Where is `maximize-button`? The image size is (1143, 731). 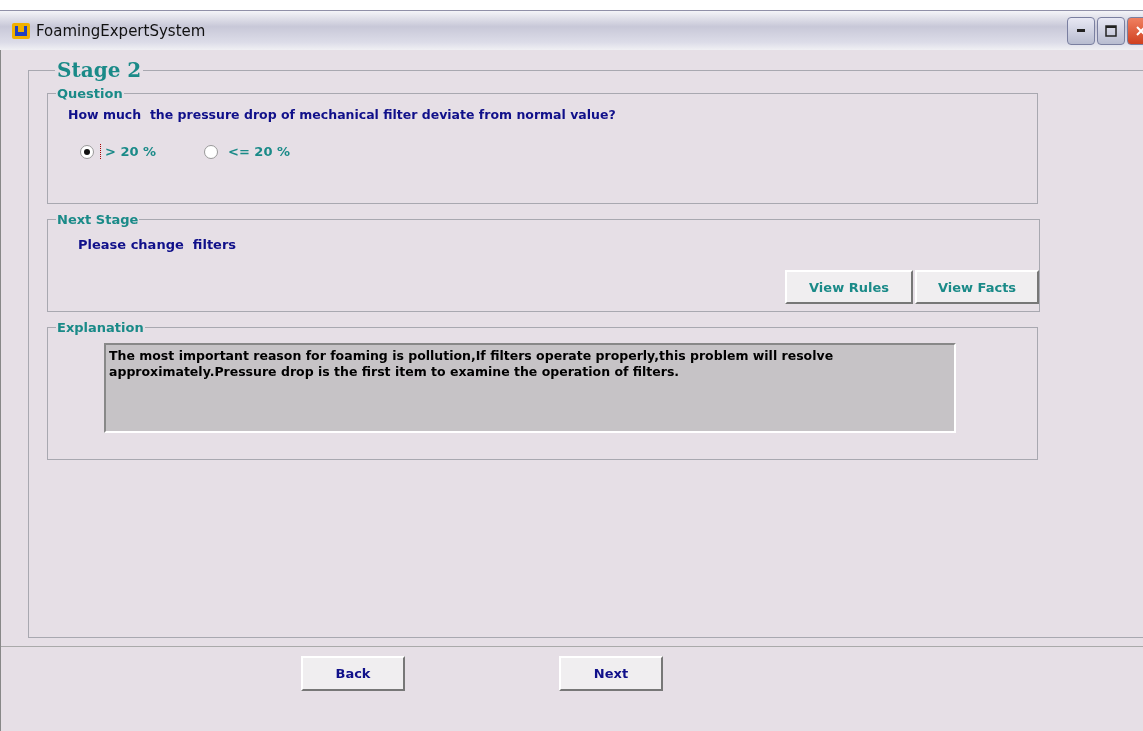
maximize-button is located at coordinates (1111, 30).